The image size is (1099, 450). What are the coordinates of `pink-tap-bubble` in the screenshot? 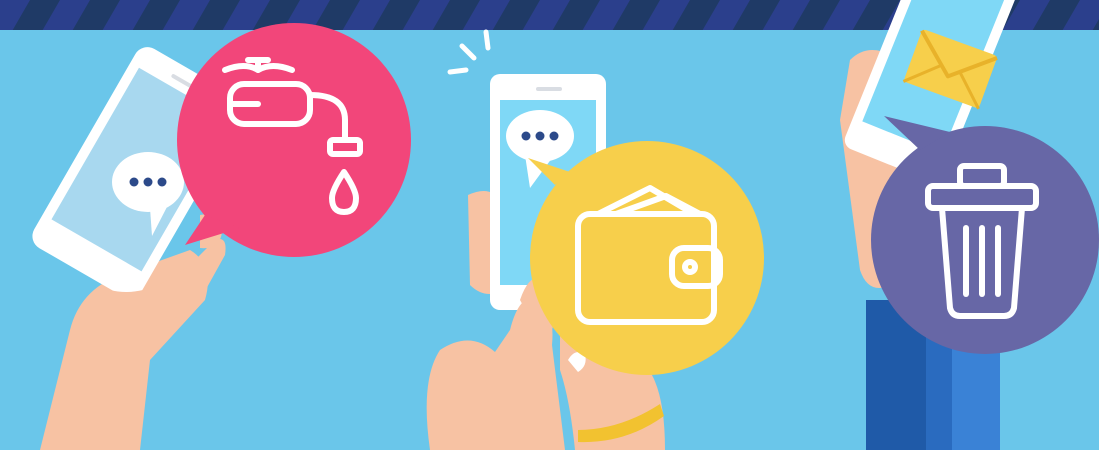 It's located at (294, 140).